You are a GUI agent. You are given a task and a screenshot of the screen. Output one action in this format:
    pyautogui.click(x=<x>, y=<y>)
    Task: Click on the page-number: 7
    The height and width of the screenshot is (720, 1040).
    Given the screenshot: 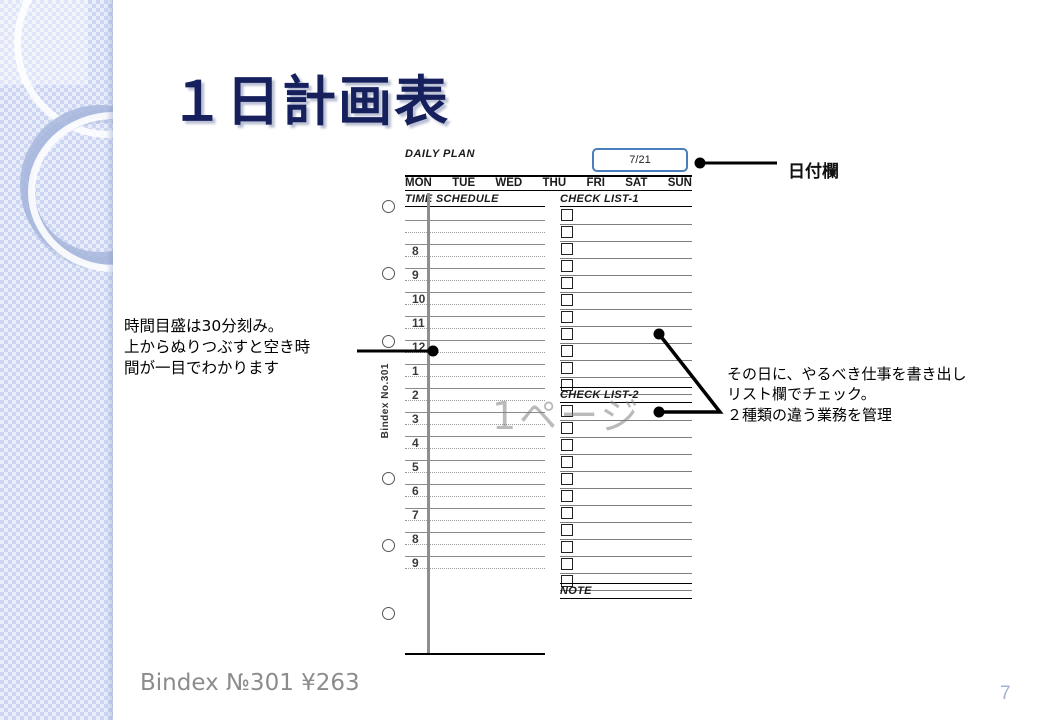 What is the action you would take?
    pyautogui.click(x=1005, y=693)
    